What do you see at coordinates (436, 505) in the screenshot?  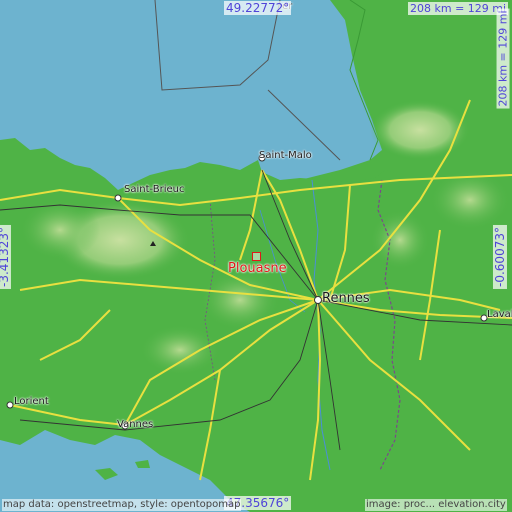 I see `attribution-right: image: proc... elevation.city` at bounding box center [436, 505].